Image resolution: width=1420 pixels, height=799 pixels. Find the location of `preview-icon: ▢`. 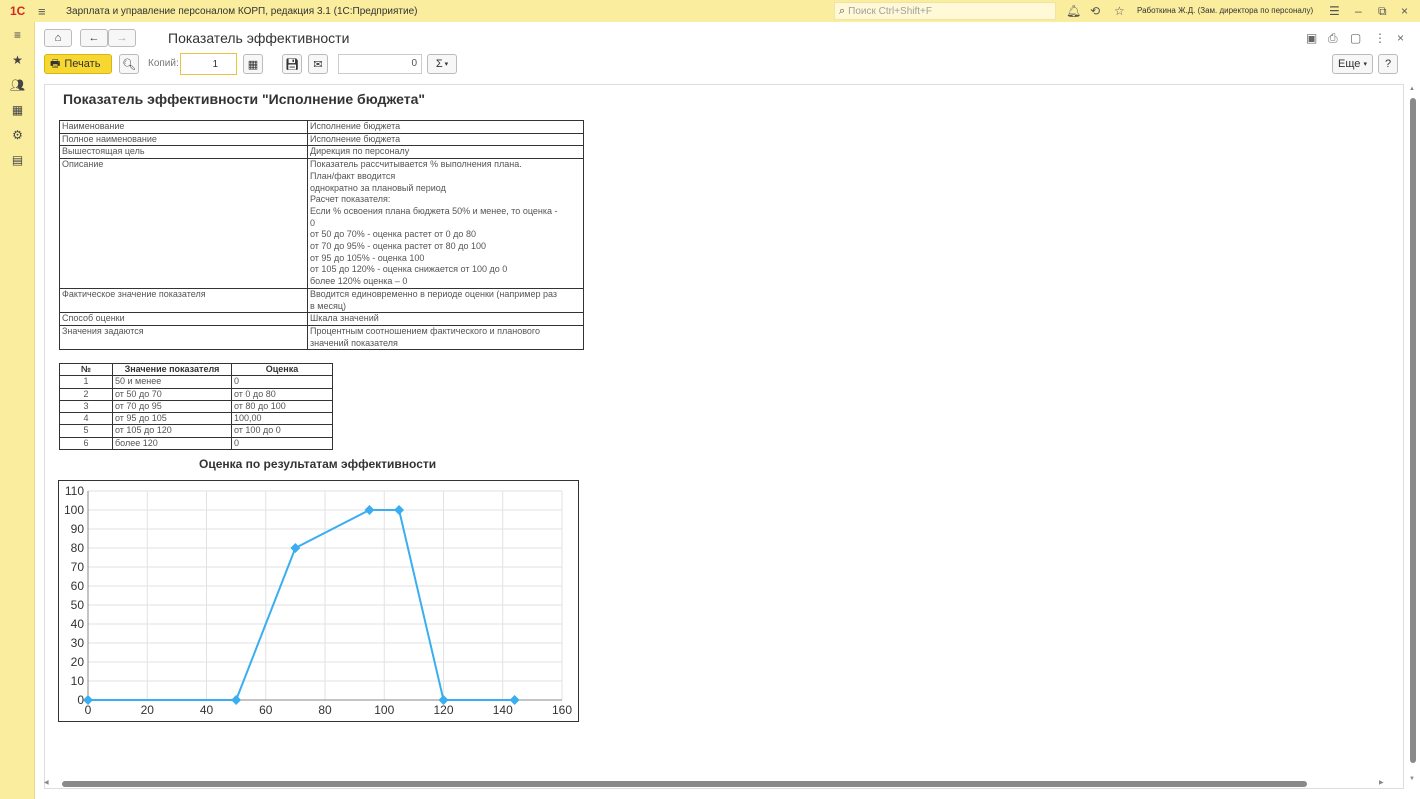

preview-icon: ▢ is located at coordinates (1355, 38).